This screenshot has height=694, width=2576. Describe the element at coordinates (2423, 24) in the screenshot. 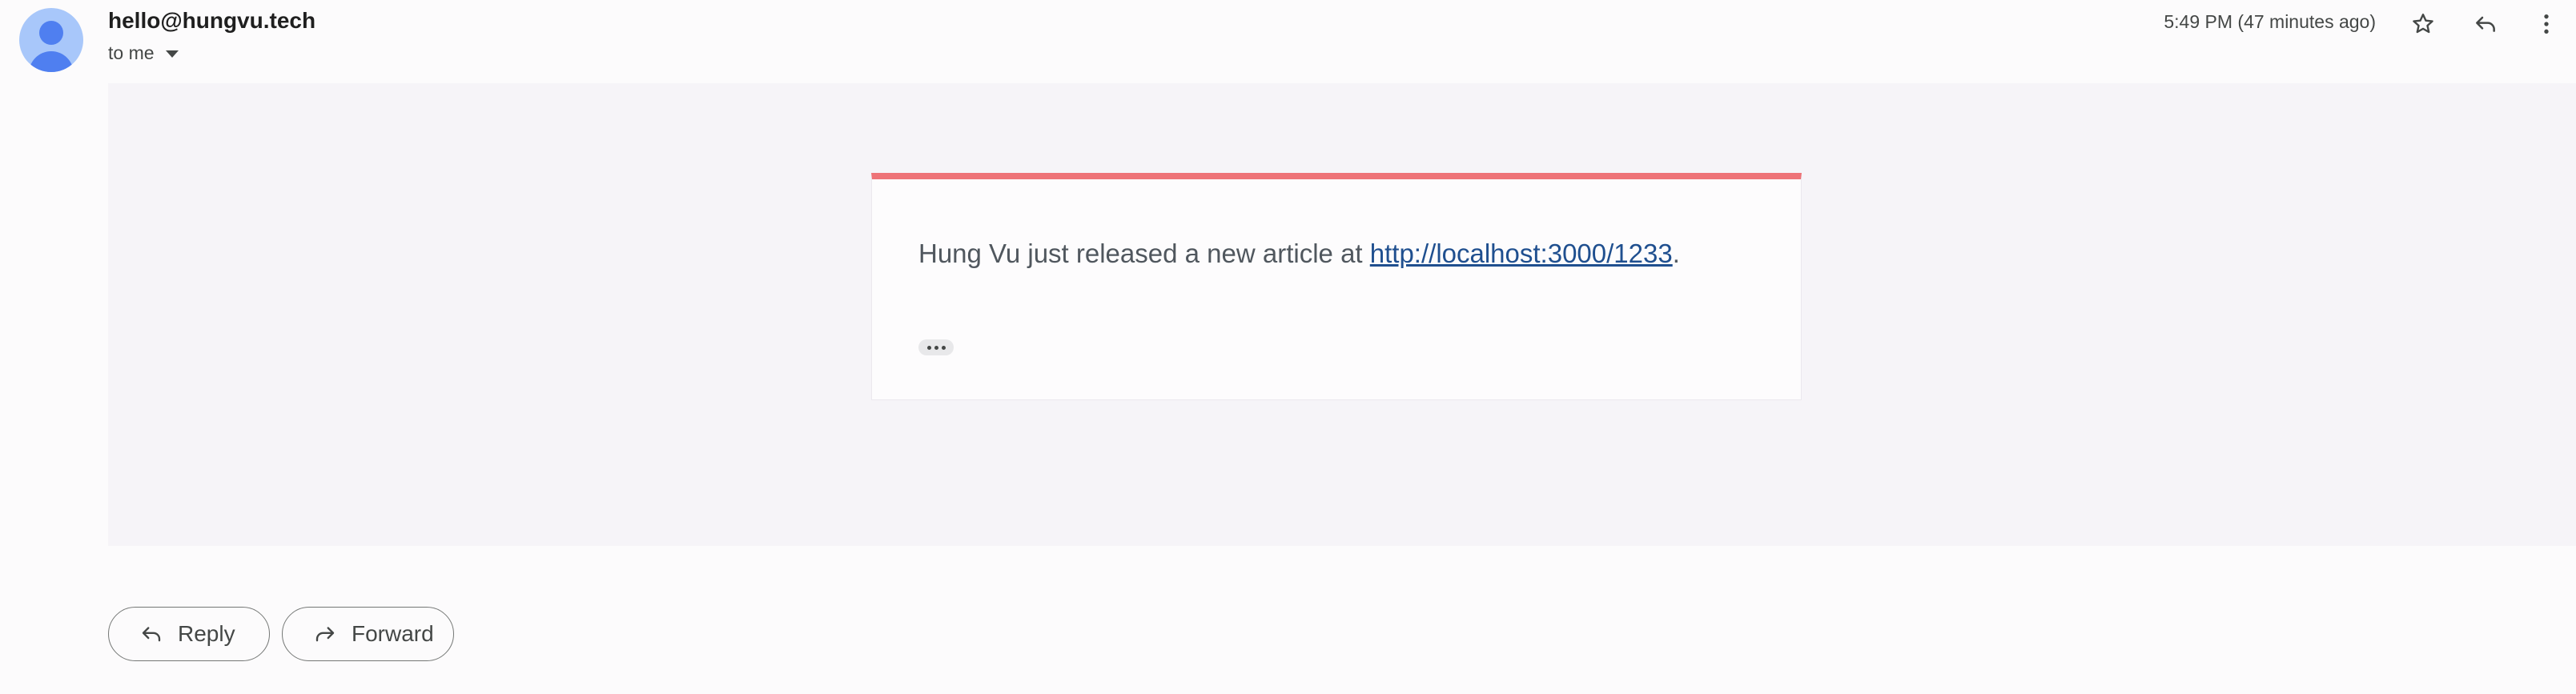

I see `star-icon` at that location.